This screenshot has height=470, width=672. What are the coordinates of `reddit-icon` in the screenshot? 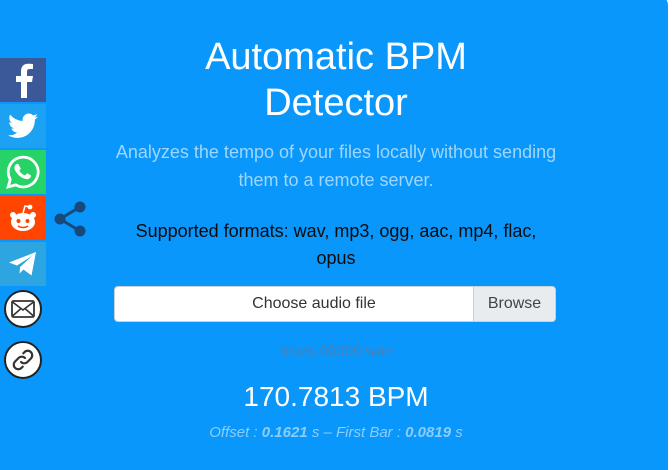 It's located at (23, 217).